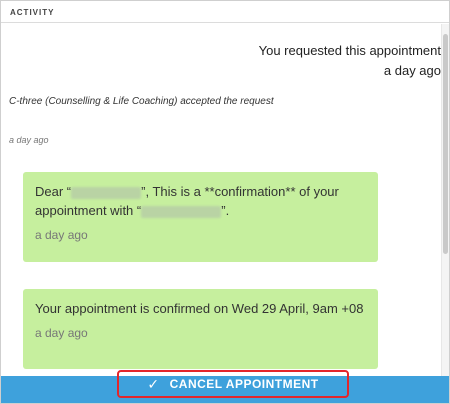  Describe the element at coordinates (106, 192) in the screenshot. I see `redacted-name` at that location.